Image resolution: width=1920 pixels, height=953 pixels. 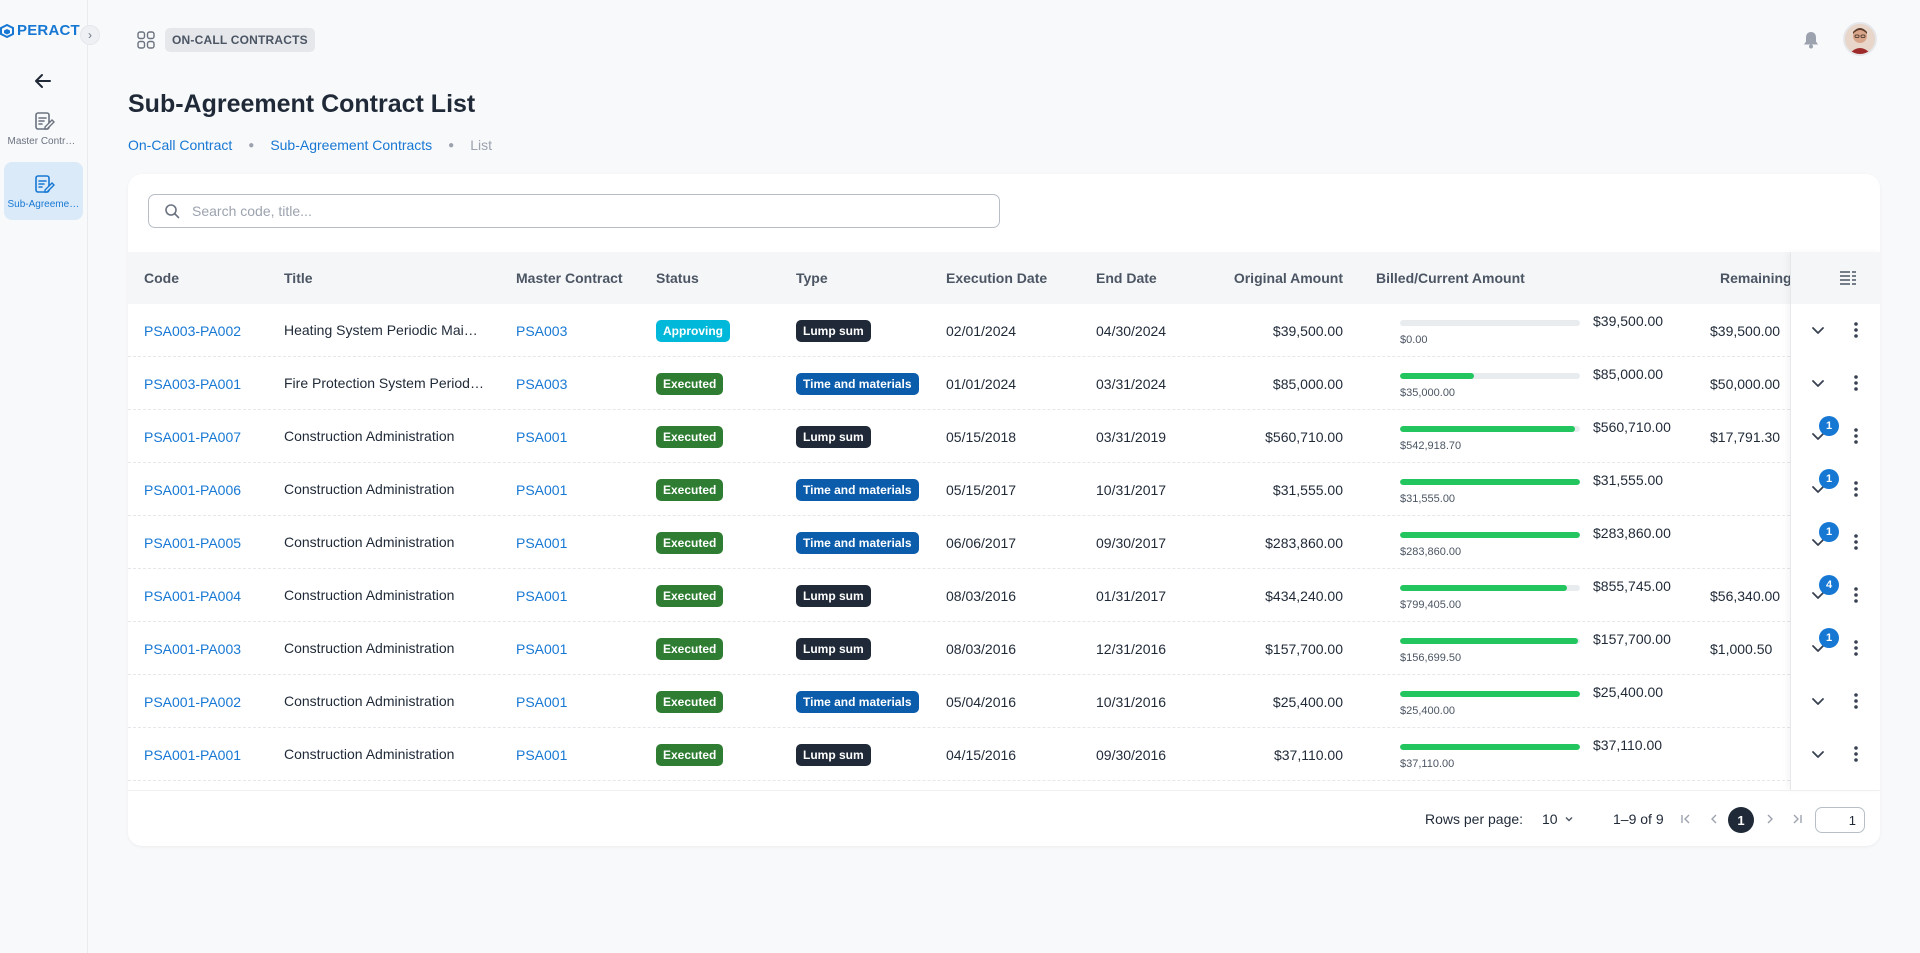 I want to click on contract-edit-icon, so click(x=44, y=120).